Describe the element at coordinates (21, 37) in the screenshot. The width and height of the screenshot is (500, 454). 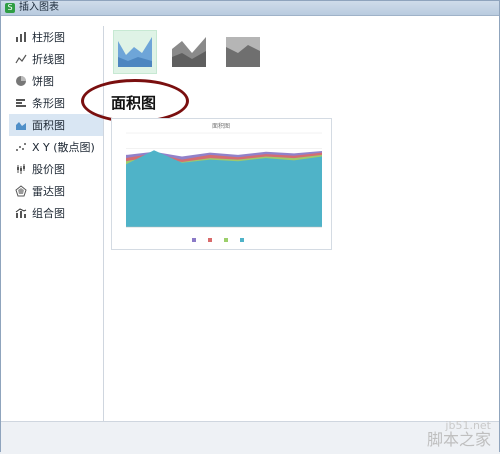
I see `column-chart-icon` at that location.